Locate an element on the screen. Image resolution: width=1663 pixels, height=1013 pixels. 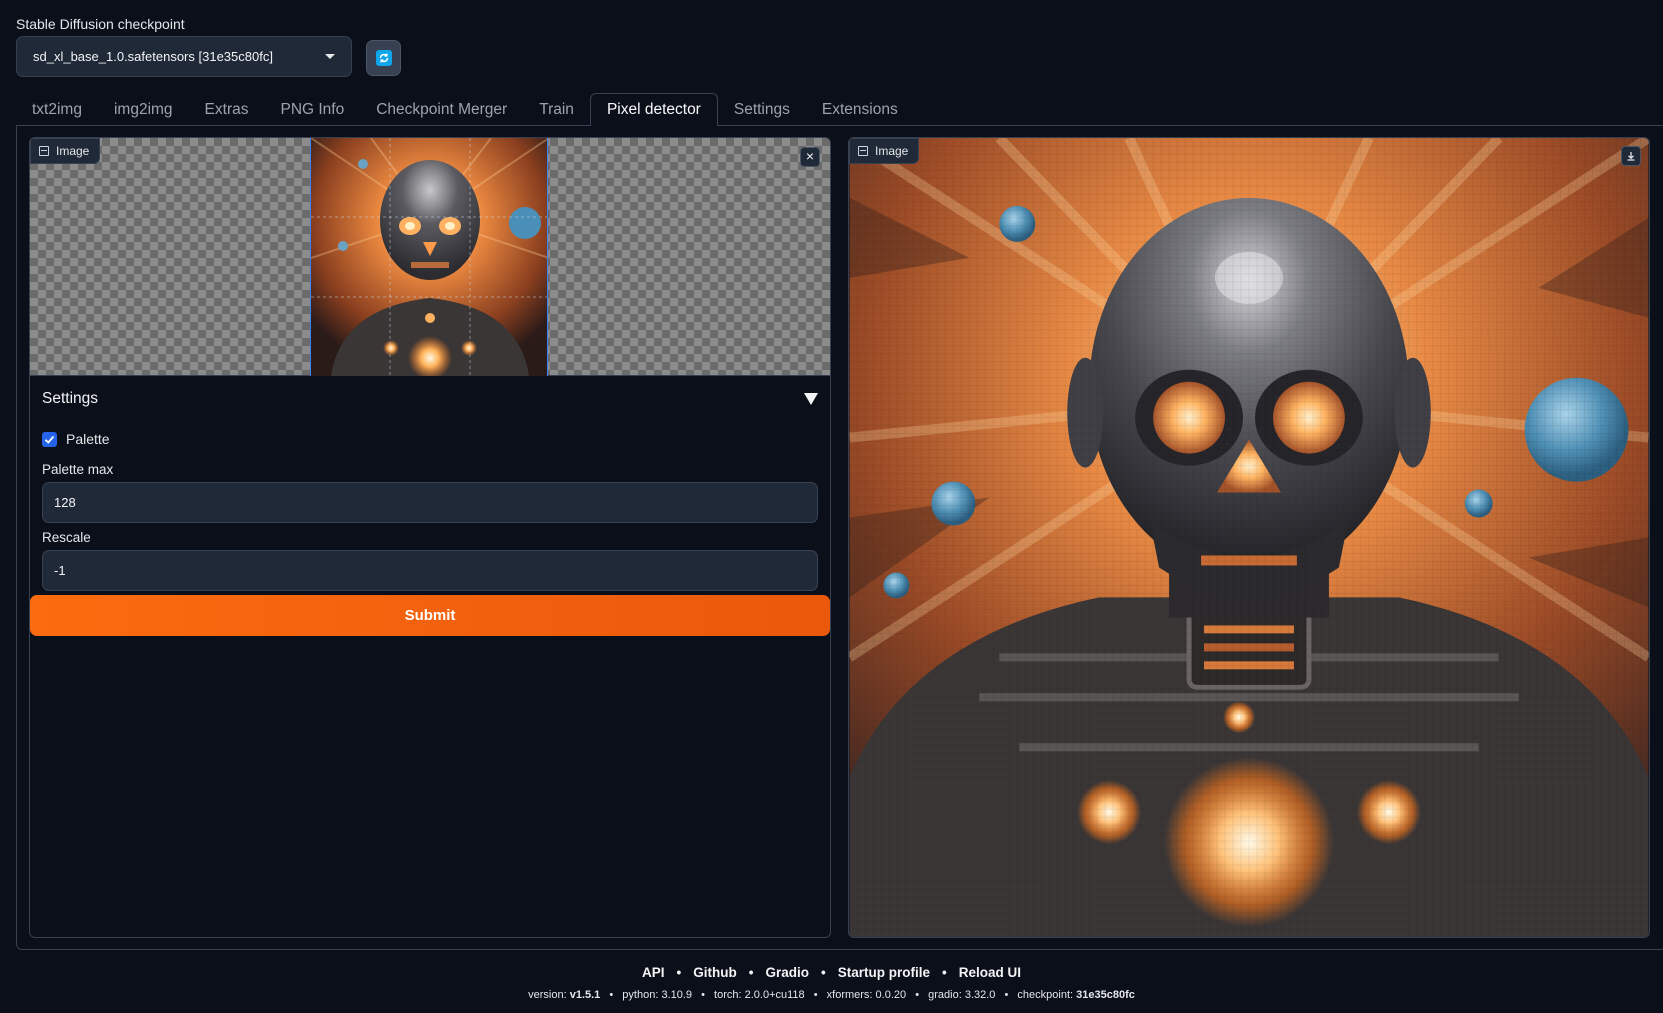
torch-value: 2.0.0+cu118 is located at coordinates (774, 995).